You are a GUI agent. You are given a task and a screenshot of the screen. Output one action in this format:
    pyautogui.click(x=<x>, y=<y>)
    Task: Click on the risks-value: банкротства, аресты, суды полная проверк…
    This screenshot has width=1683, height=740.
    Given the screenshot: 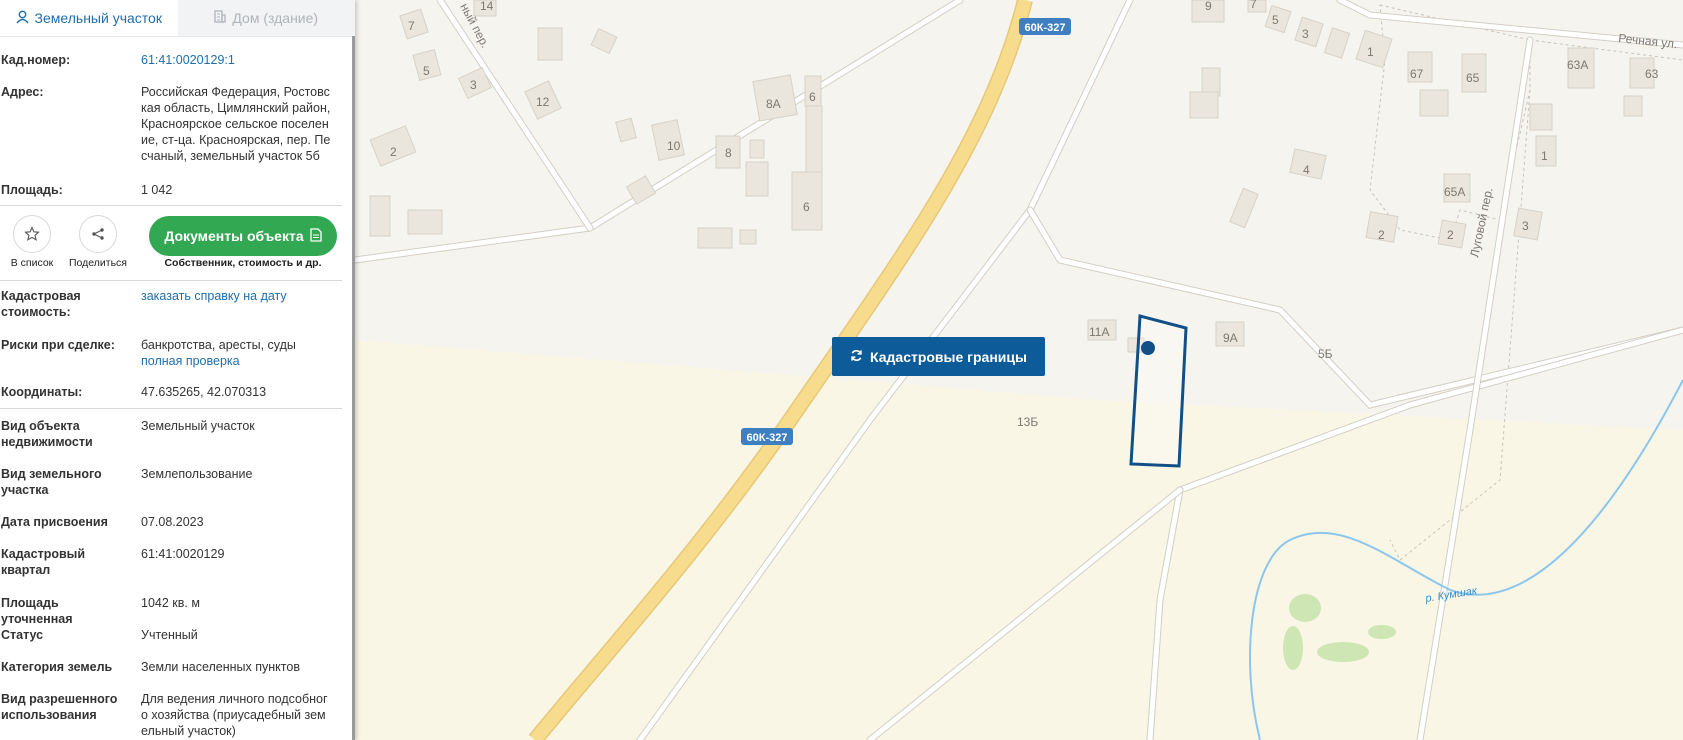 What is the action you would take?
    pyautogui.click(x=241, y=353)
    